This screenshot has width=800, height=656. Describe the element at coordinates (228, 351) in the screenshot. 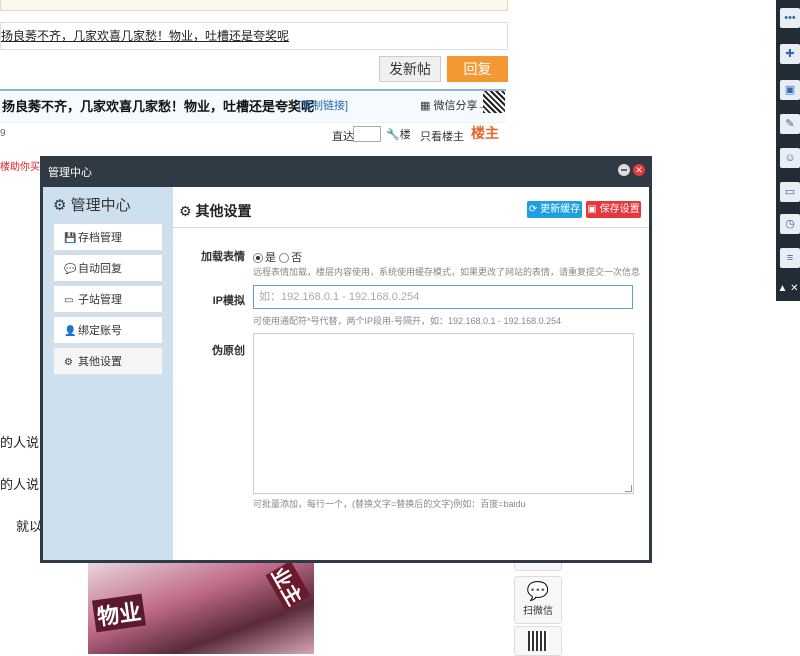

I see `pseudo-original-label: 伪原创` at that location.